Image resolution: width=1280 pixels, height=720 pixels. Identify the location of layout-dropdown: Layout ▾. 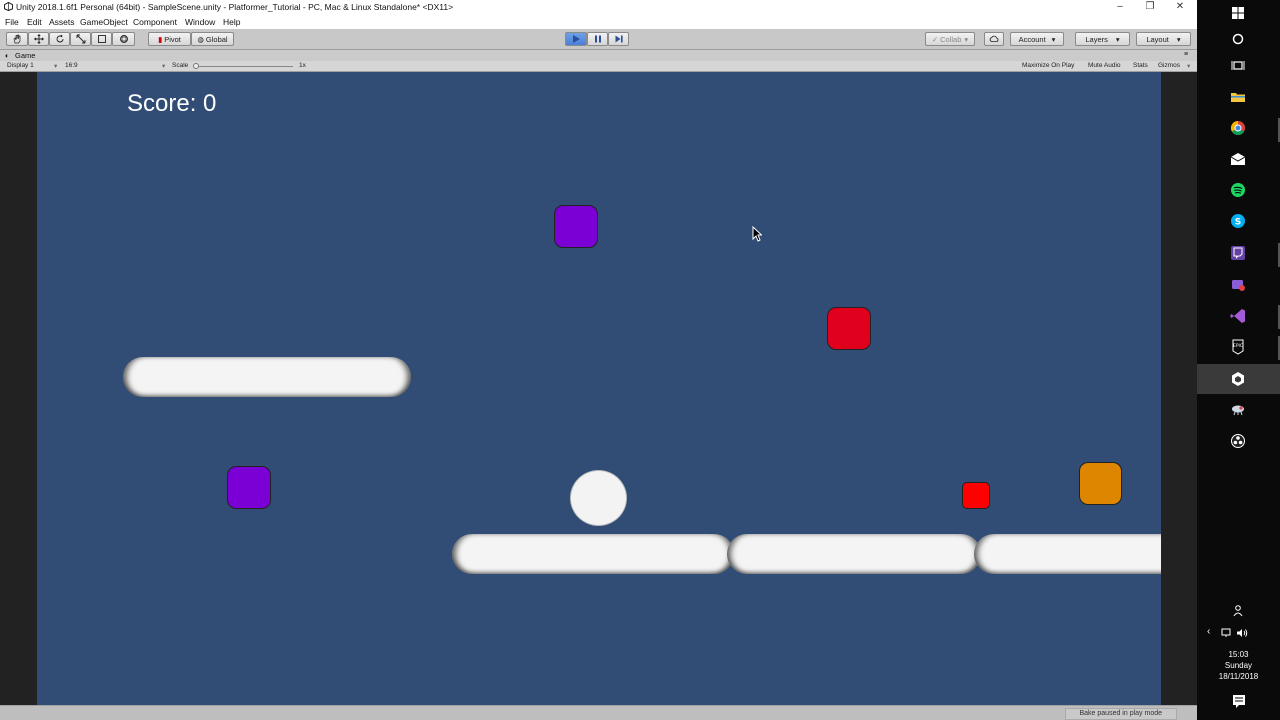
(1163, 39).